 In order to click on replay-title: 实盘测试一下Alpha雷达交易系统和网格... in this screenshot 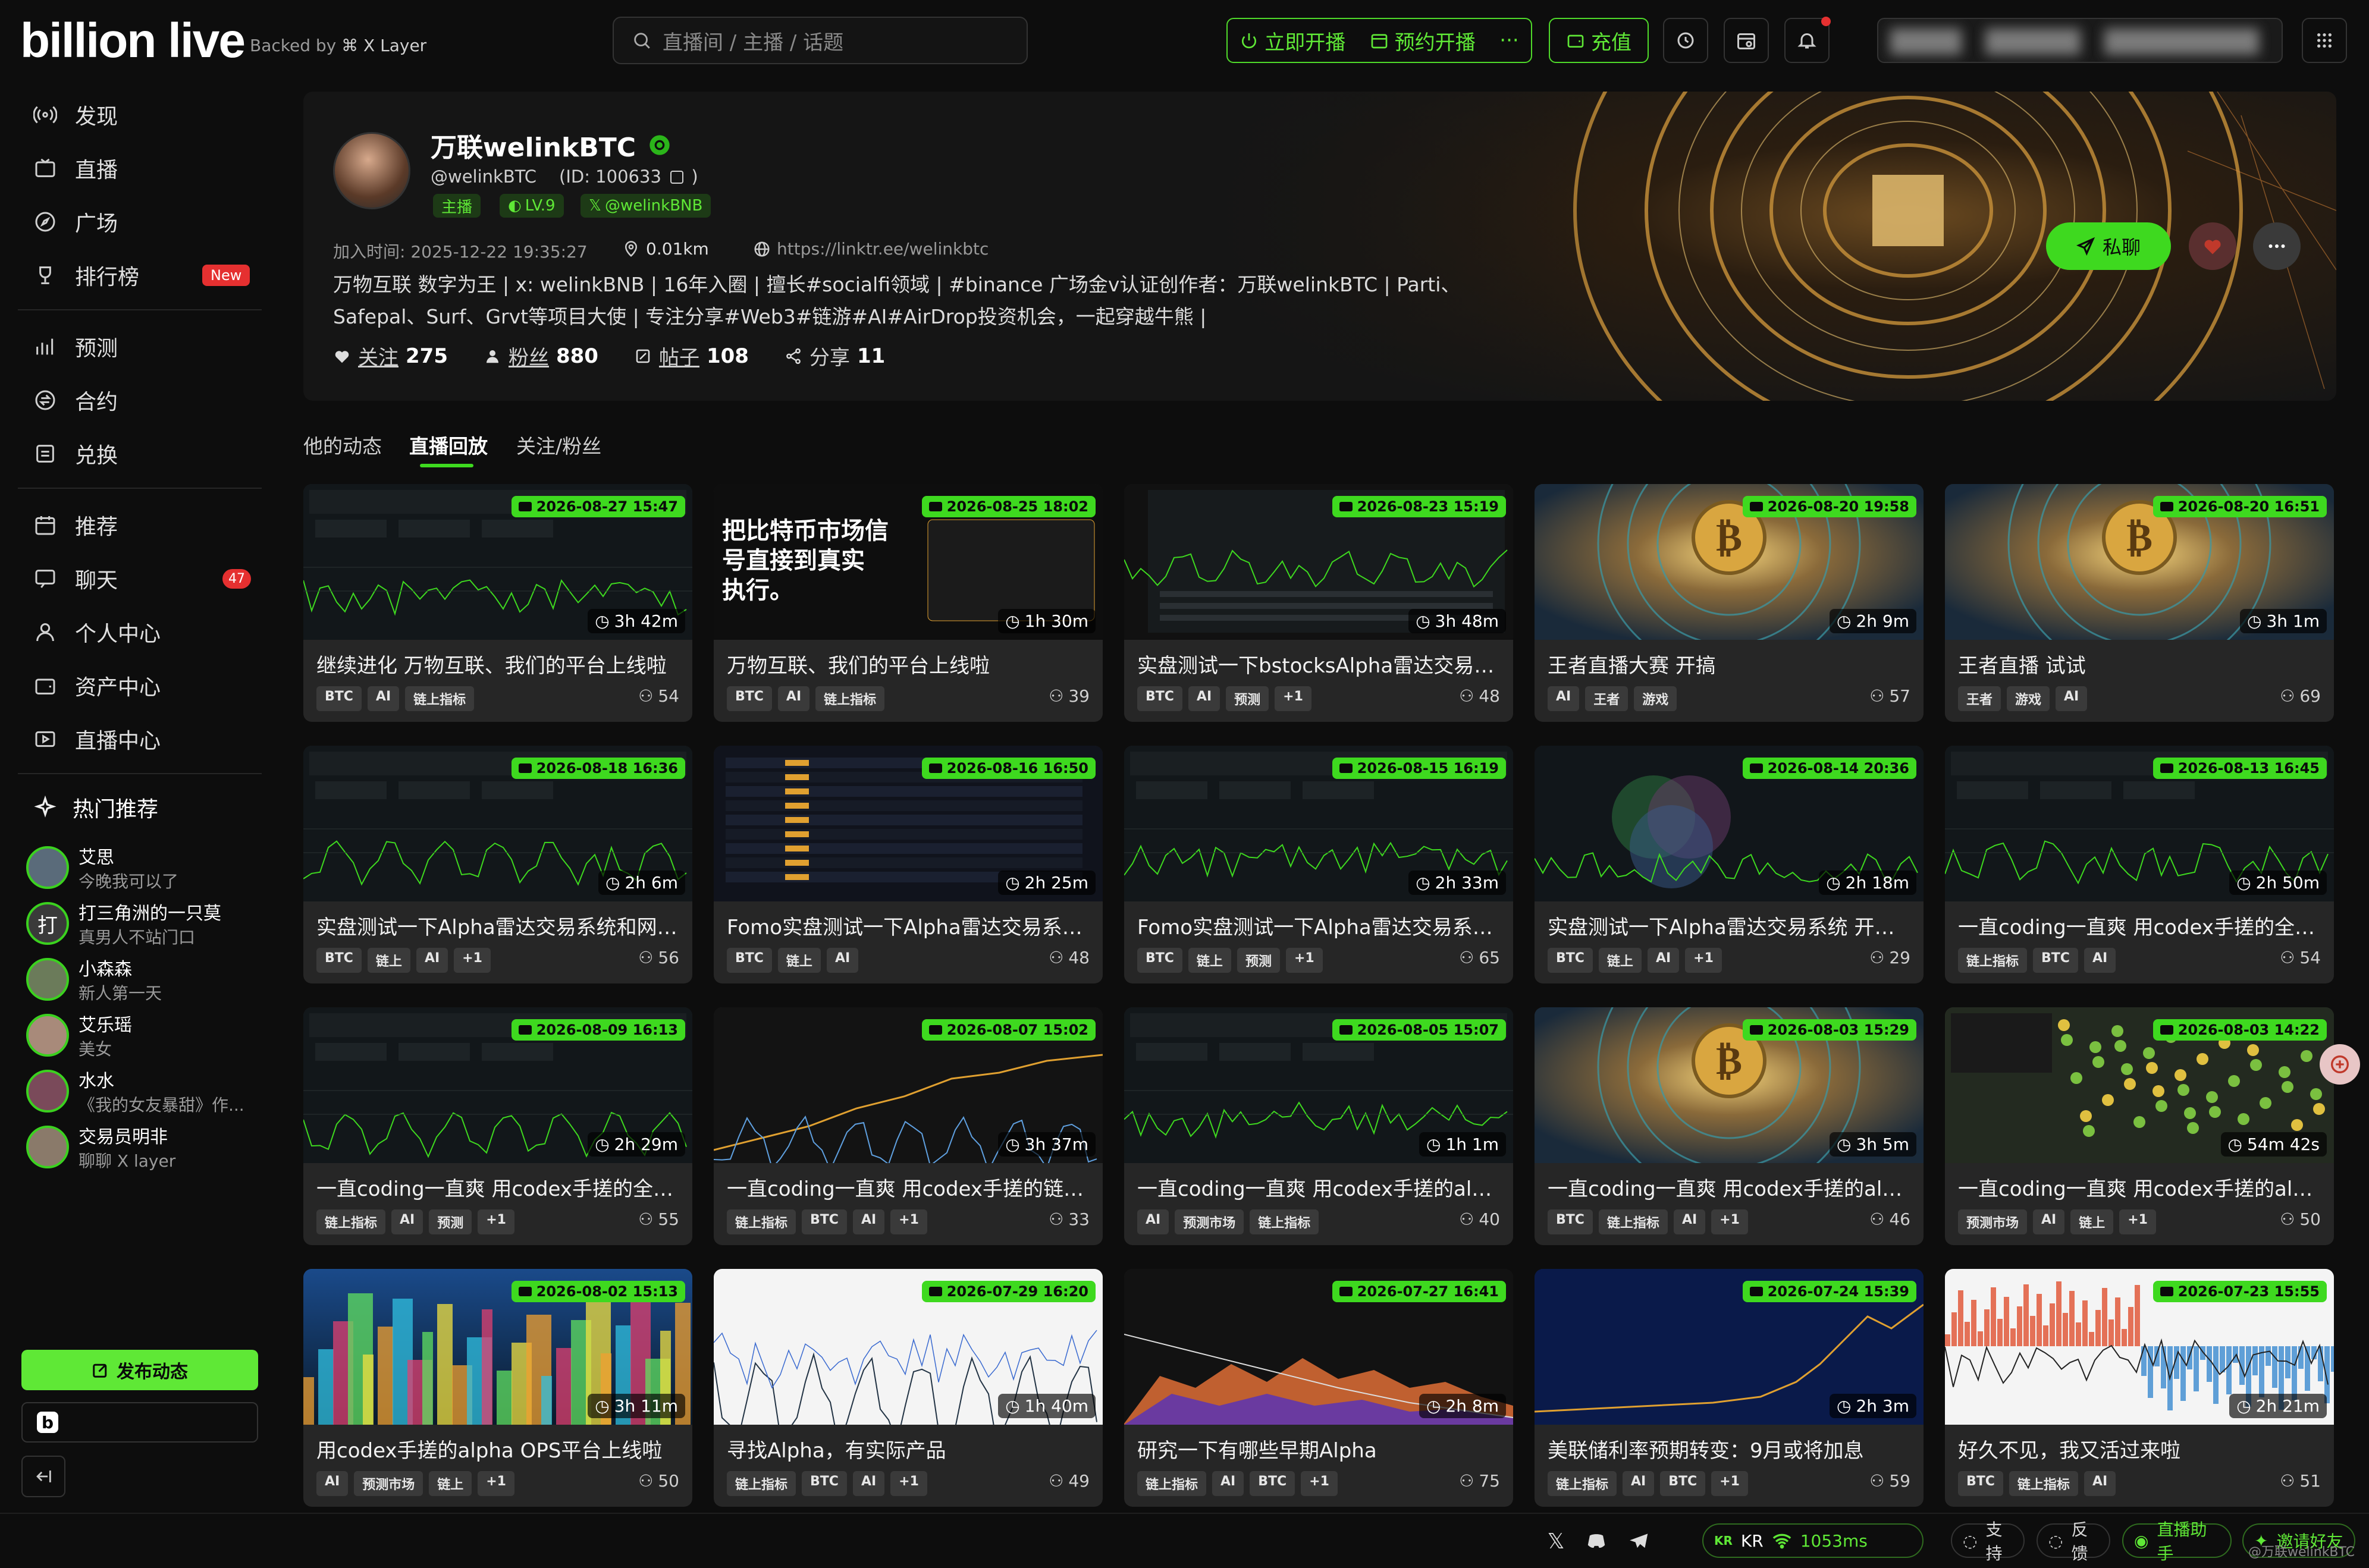, I will do `click(498, 925)`.